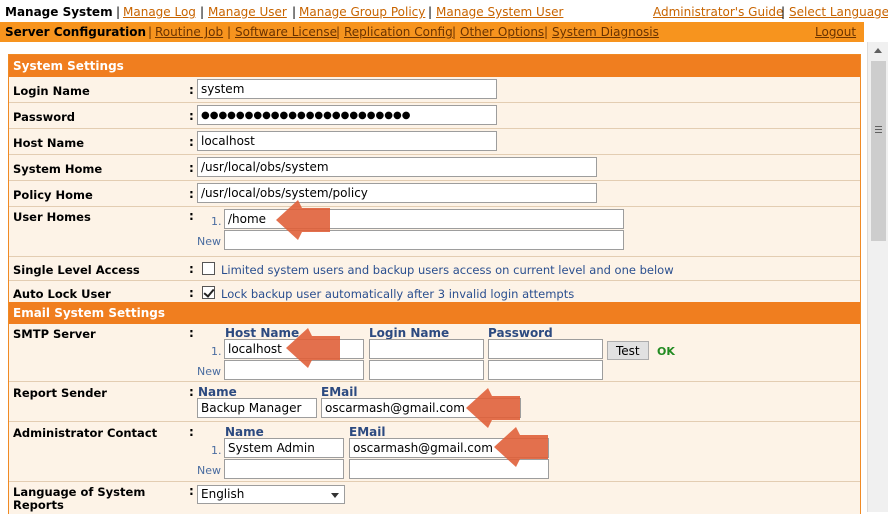  I want to click on admin-contact-name-header: Name, so click(244, 432).